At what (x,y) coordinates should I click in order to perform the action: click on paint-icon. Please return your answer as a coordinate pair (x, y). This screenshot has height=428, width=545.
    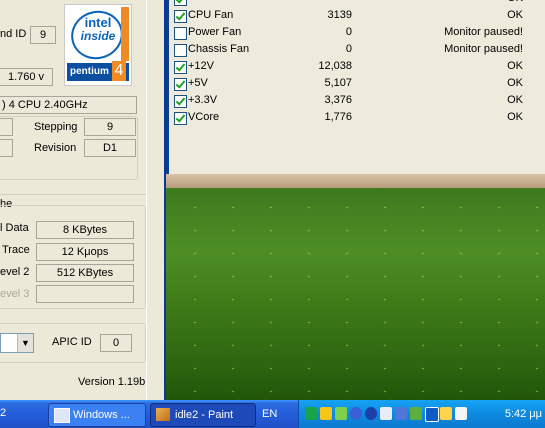
    Looking at the image, I should click on (163, 414).